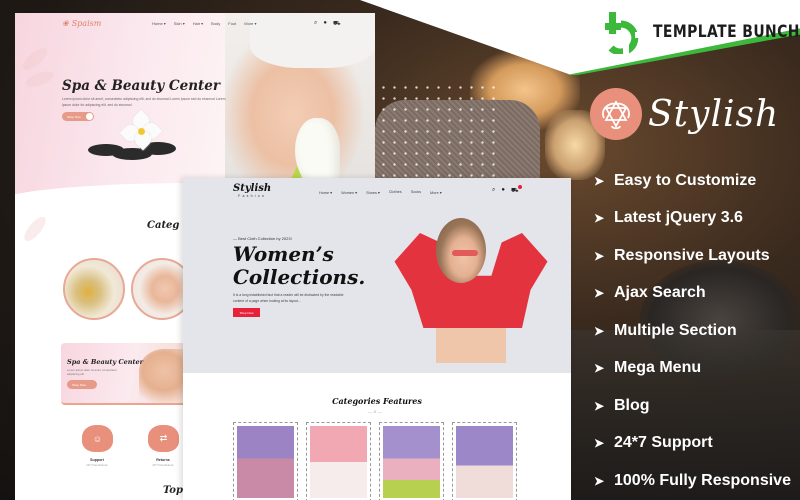  Describe the element at coordinates (173, 490) in the screenshot. I see `spa-bottom-section-title: Top` at that location.